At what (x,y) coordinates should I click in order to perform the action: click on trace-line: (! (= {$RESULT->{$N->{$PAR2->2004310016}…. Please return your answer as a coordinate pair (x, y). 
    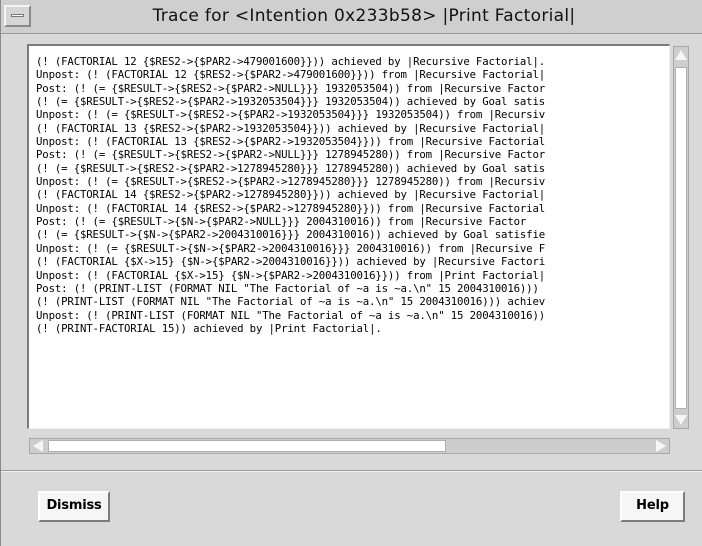
    Looking at the image, I should click on (291, 235).